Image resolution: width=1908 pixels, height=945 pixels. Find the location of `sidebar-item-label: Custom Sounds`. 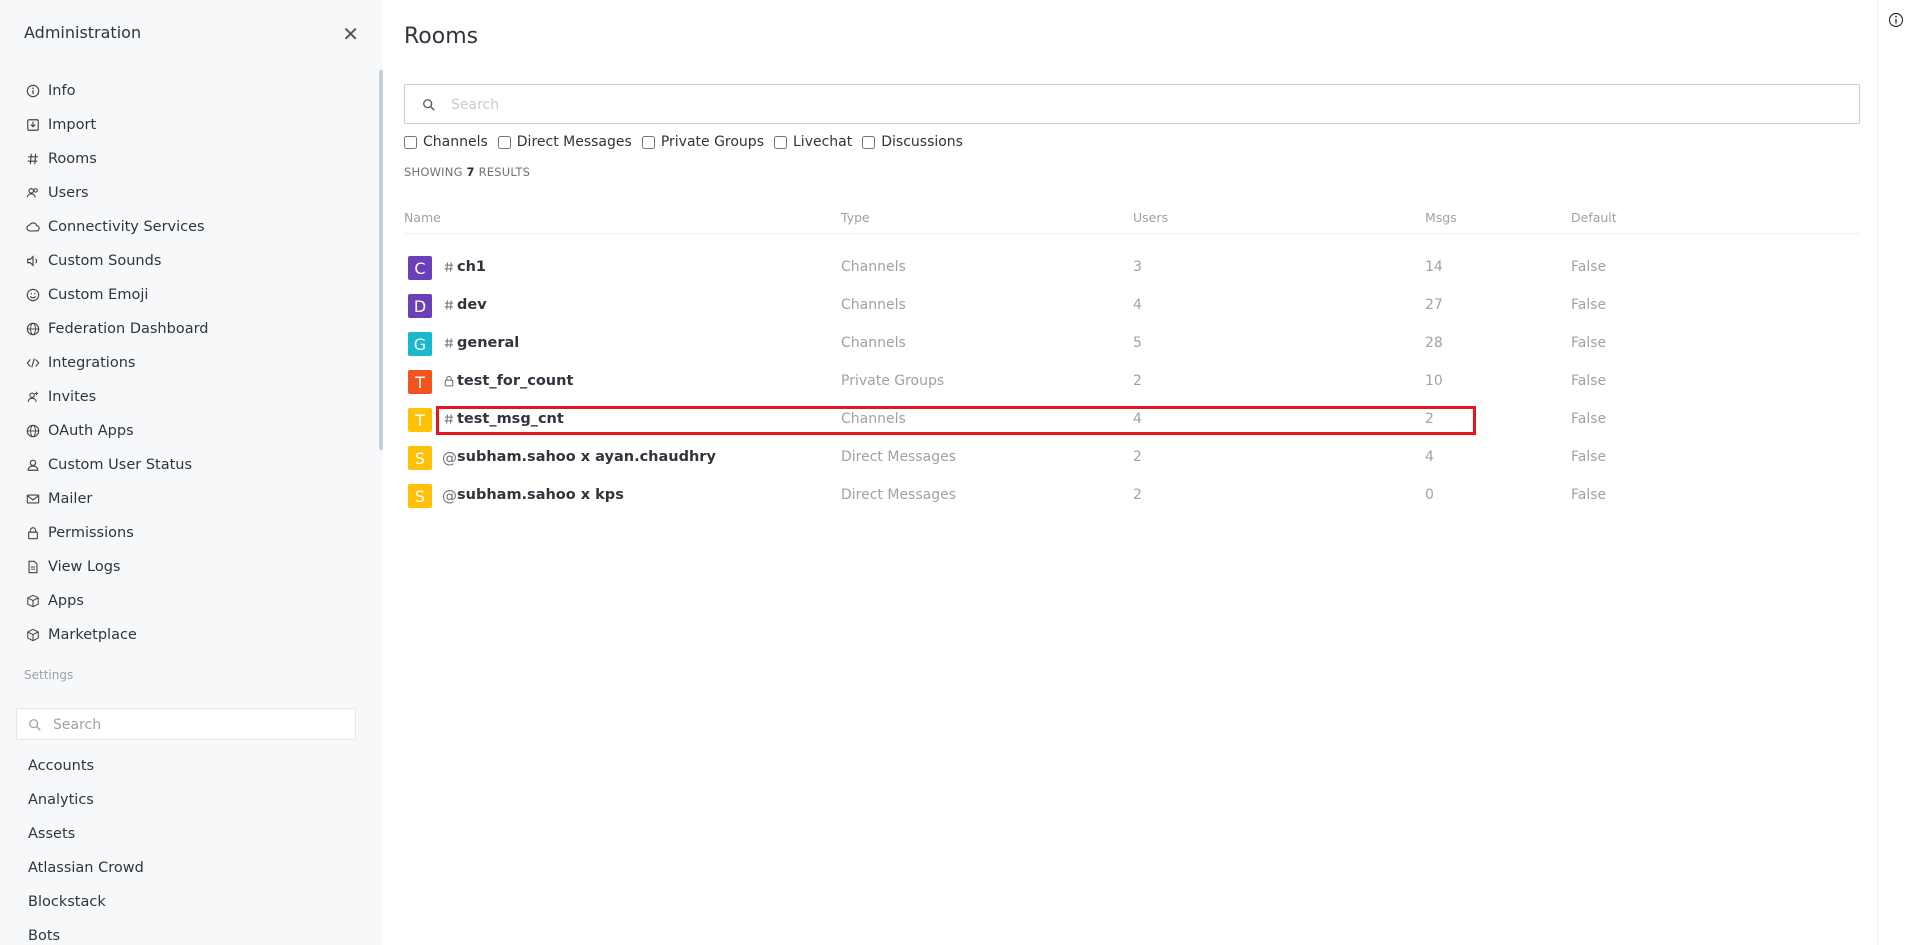

sidebar-item-label: Custom Sounds is located at coordinates (105, 261).